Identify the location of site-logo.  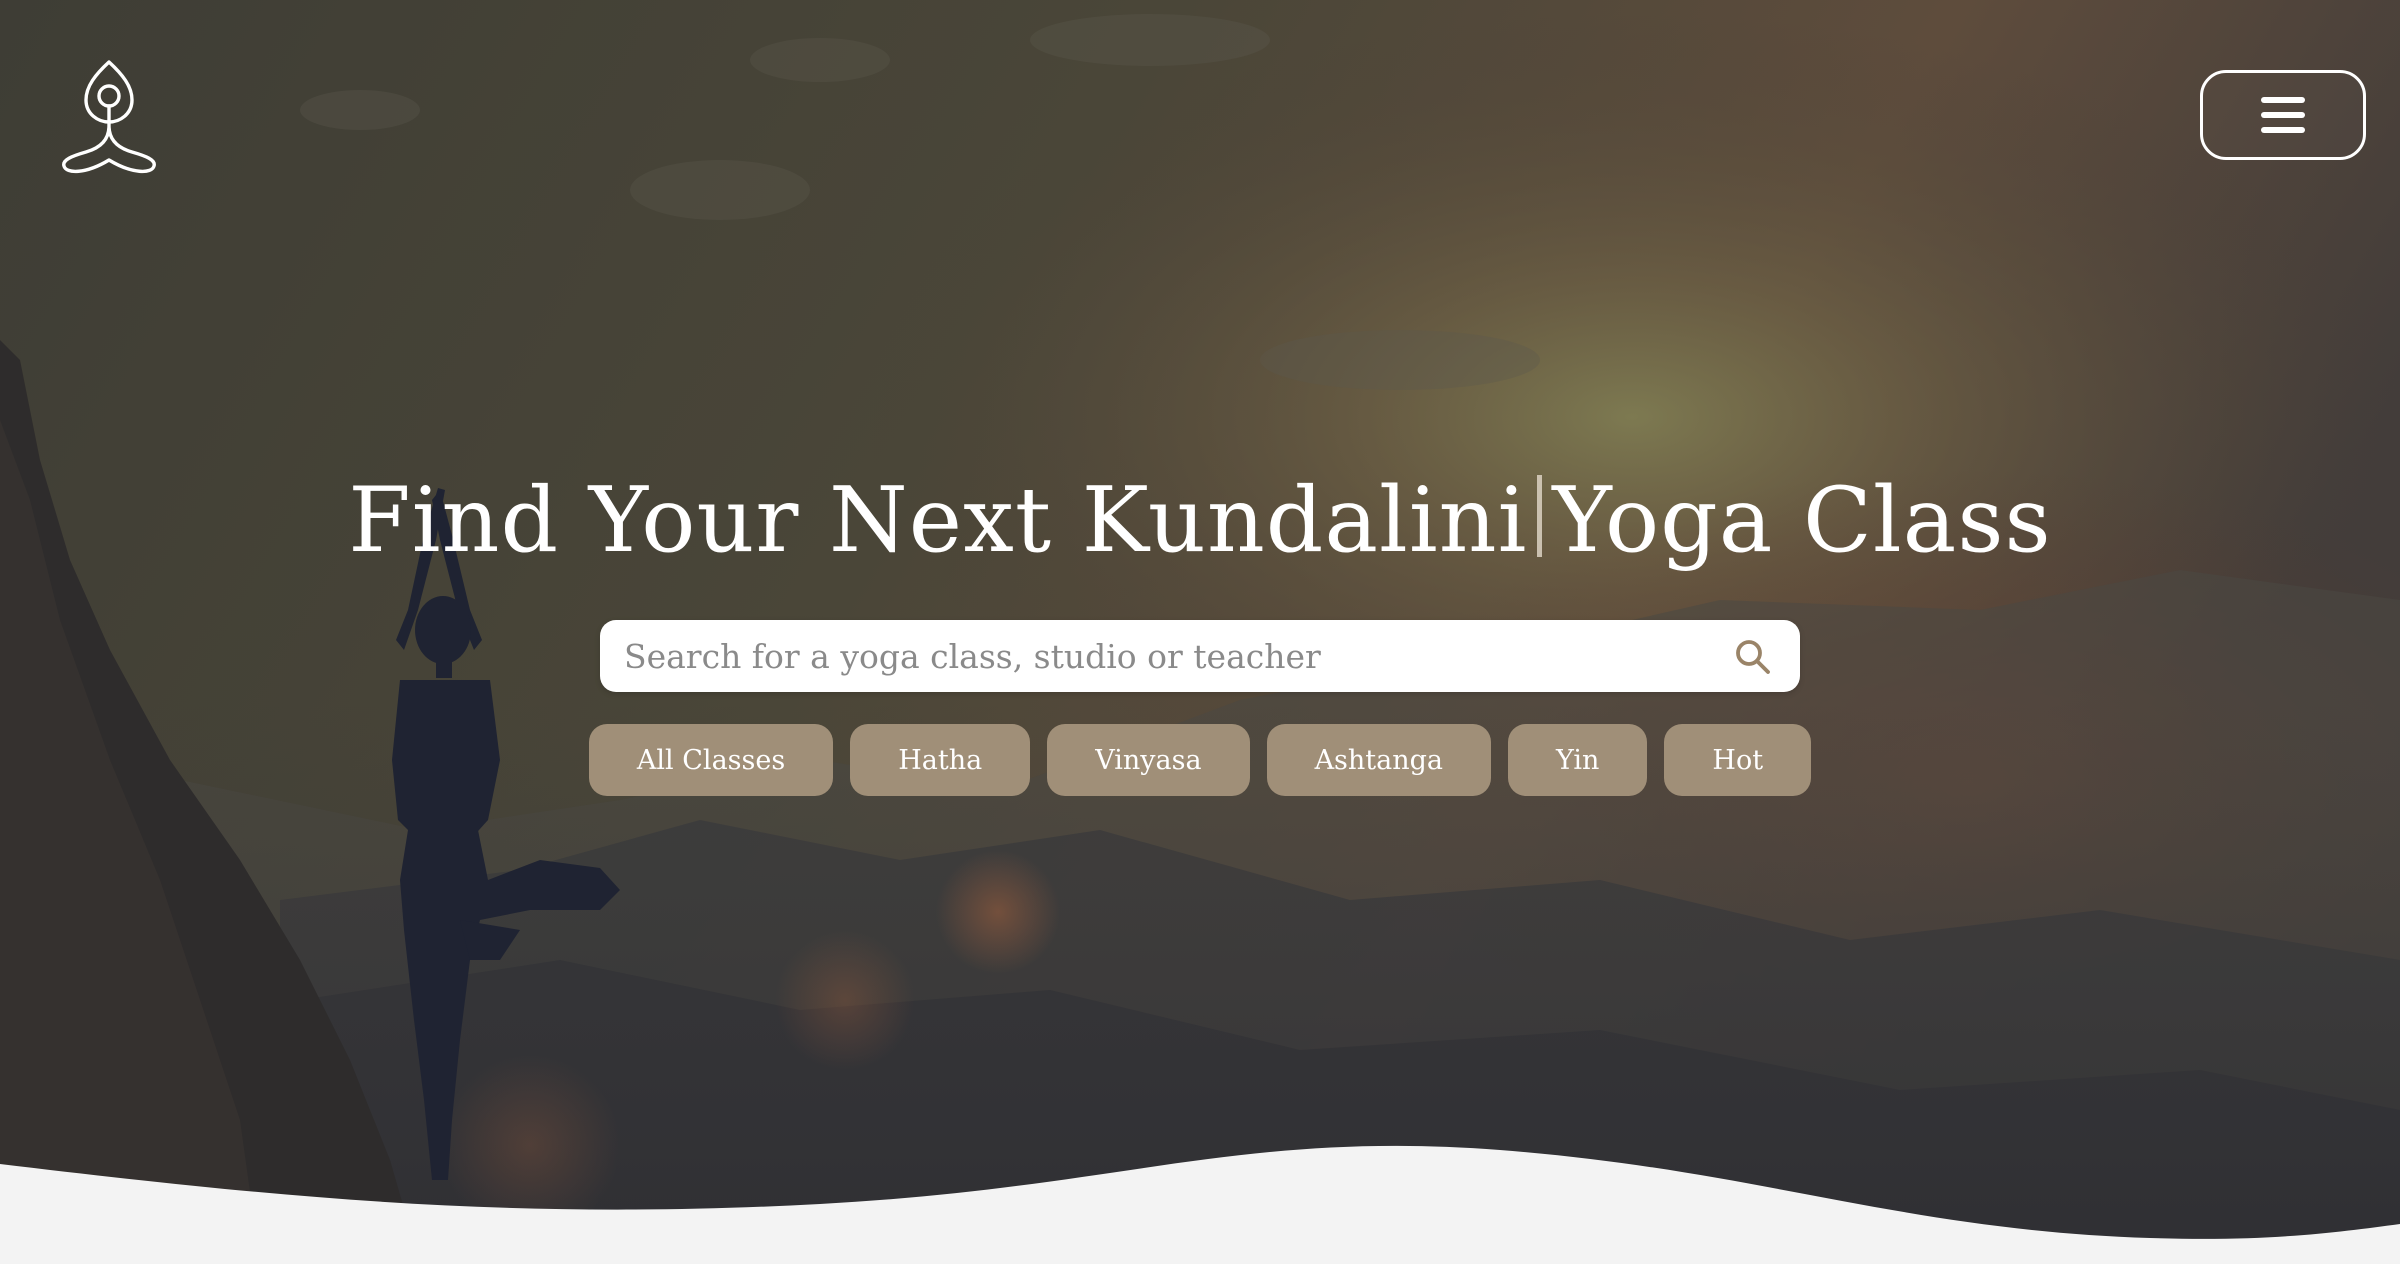
(109, 116).